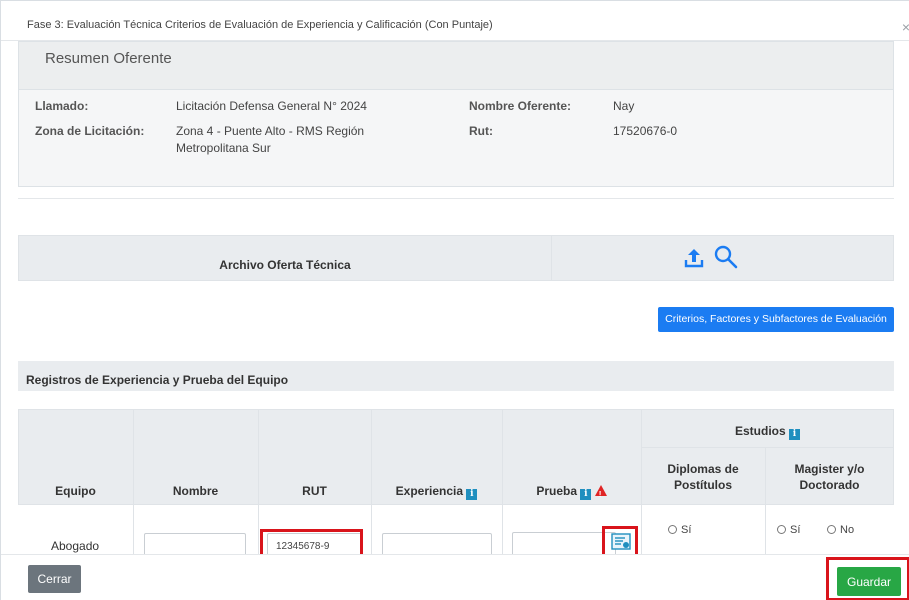 The image size is (909, 600). I want to click on zona-value-line1: Zona 4 - Puente Alto - RMS Región, so click(270, 131).